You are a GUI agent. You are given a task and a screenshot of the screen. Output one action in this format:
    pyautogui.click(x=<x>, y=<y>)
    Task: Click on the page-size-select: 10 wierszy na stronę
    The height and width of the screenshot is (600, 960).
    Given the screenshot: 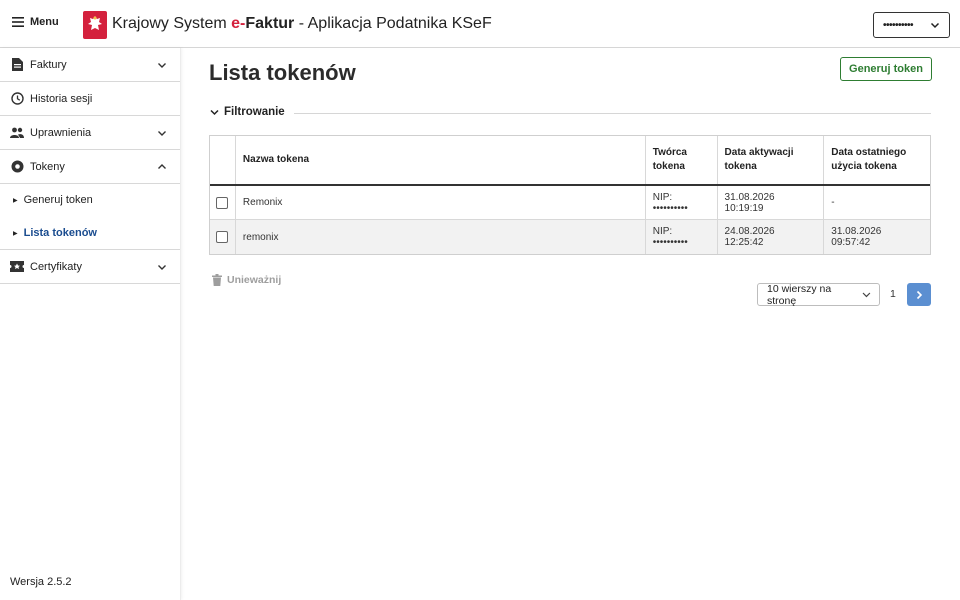 What is the action you would take?
    pyautogui.click(x=818, y=294)
    